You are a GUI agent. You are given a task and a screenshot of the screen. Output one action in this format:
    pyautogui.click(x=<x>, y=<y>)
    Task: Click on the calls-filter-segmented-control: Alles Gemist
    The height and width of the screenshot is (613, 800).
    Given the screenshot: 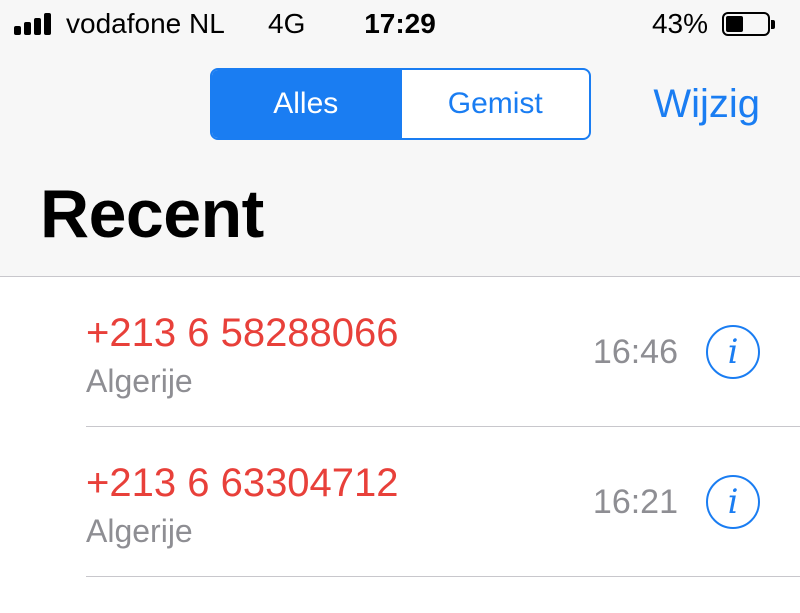 What is the action you would take?
    pyautogui.click(x=400, y=104)
    